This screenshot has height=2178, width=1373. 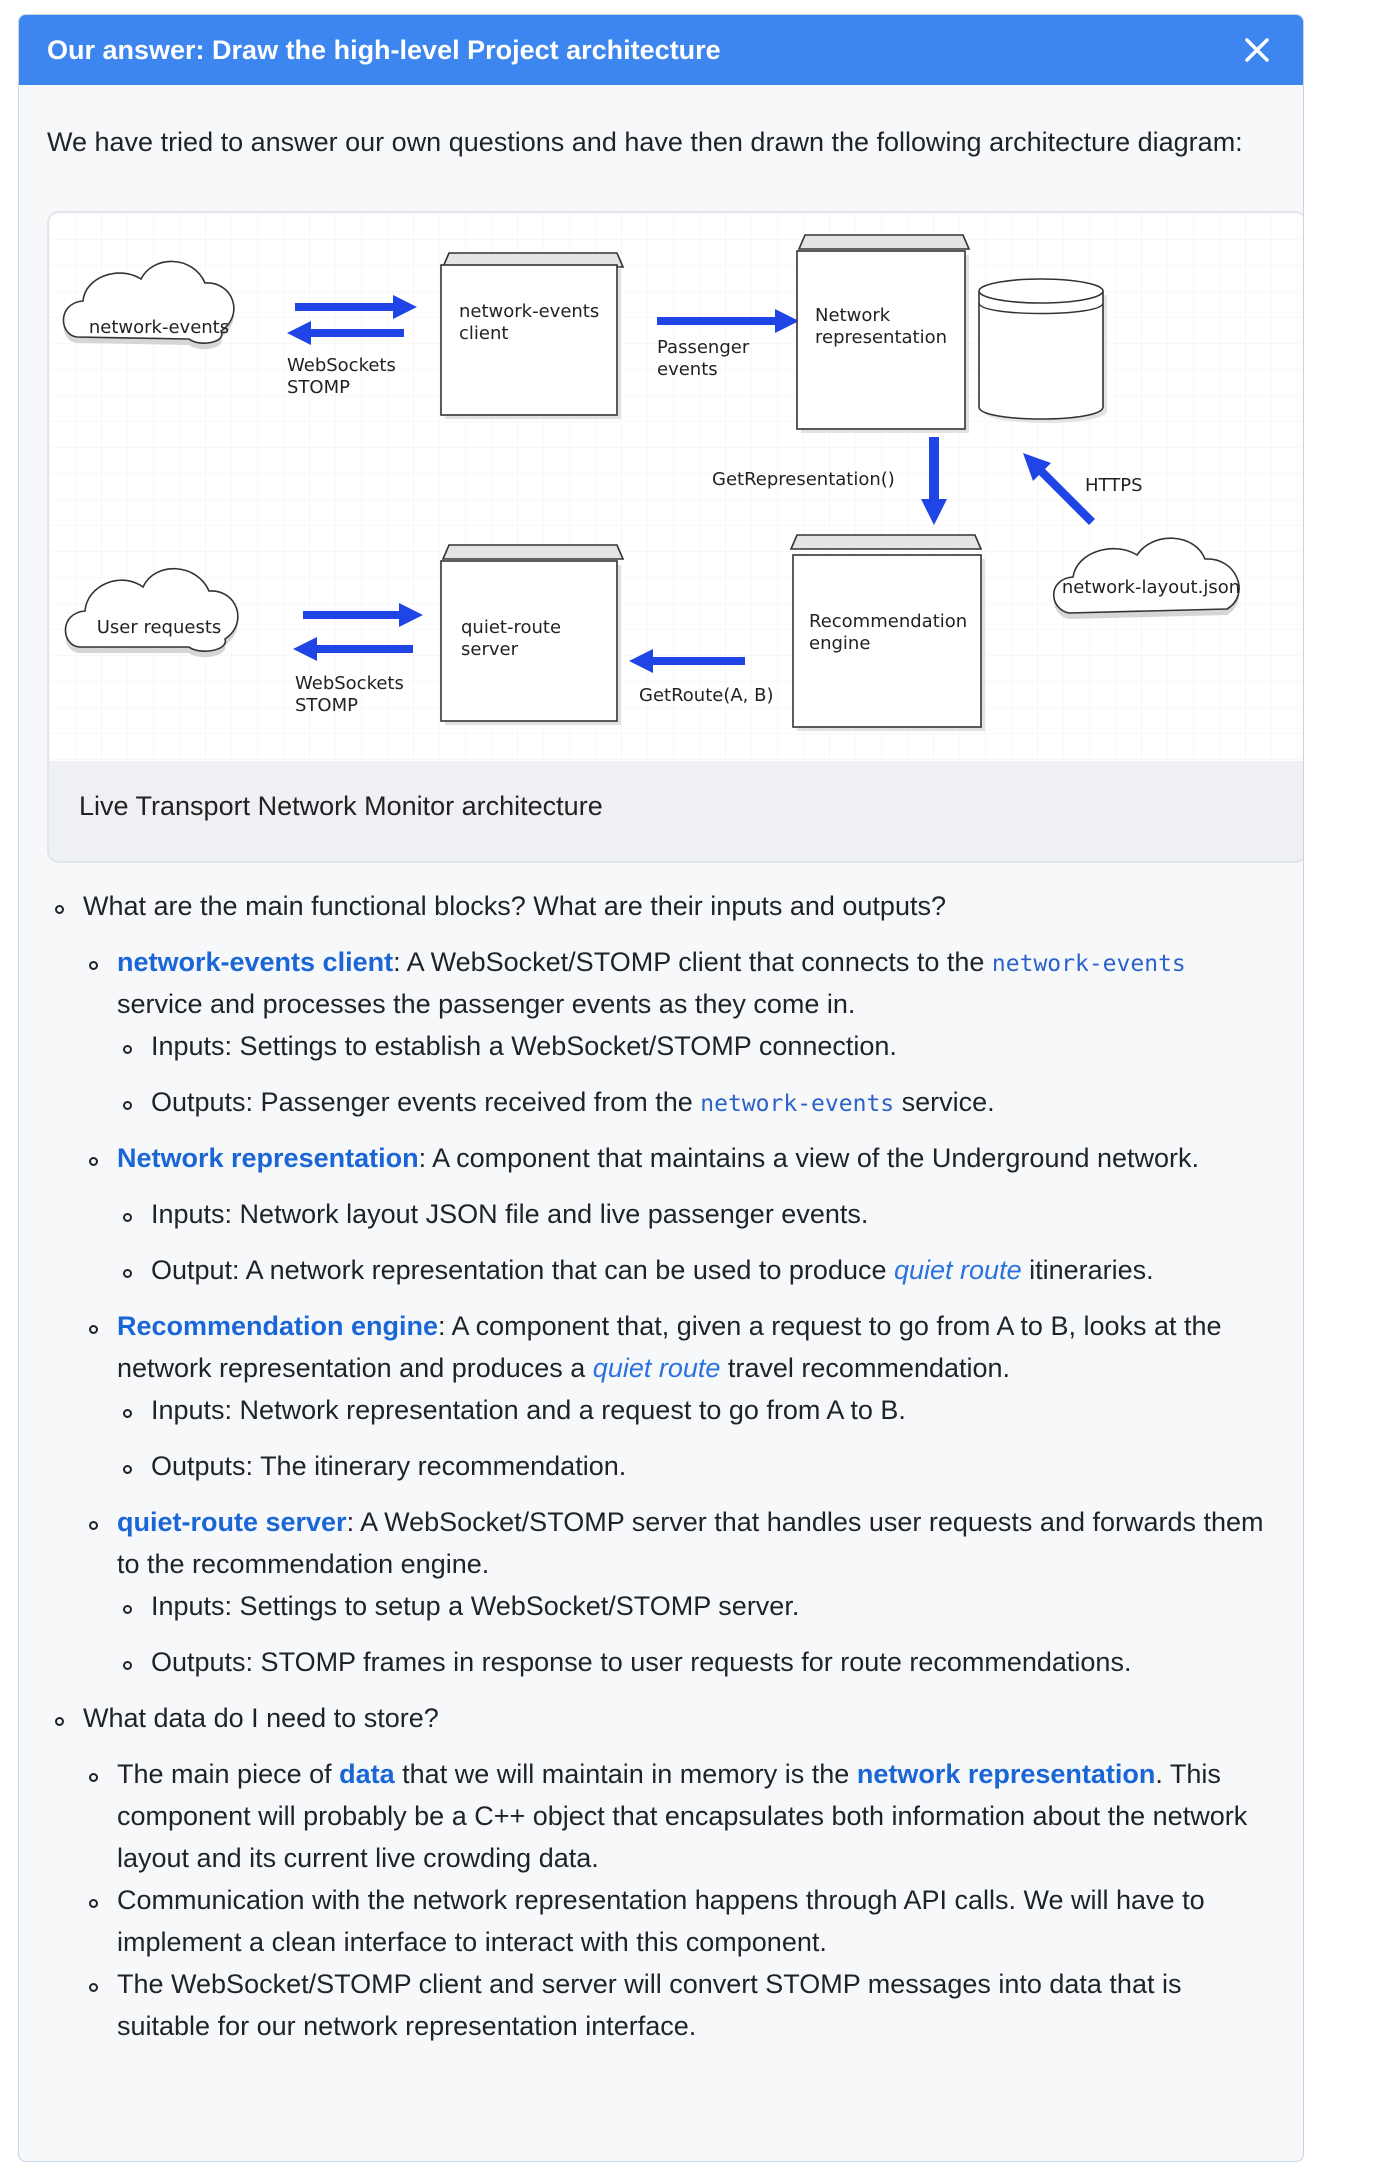 What do you see at coordinates (853, 315) in the screenshot?
I see `box-netrep-line1: Network` at bounding box center [853, 315].